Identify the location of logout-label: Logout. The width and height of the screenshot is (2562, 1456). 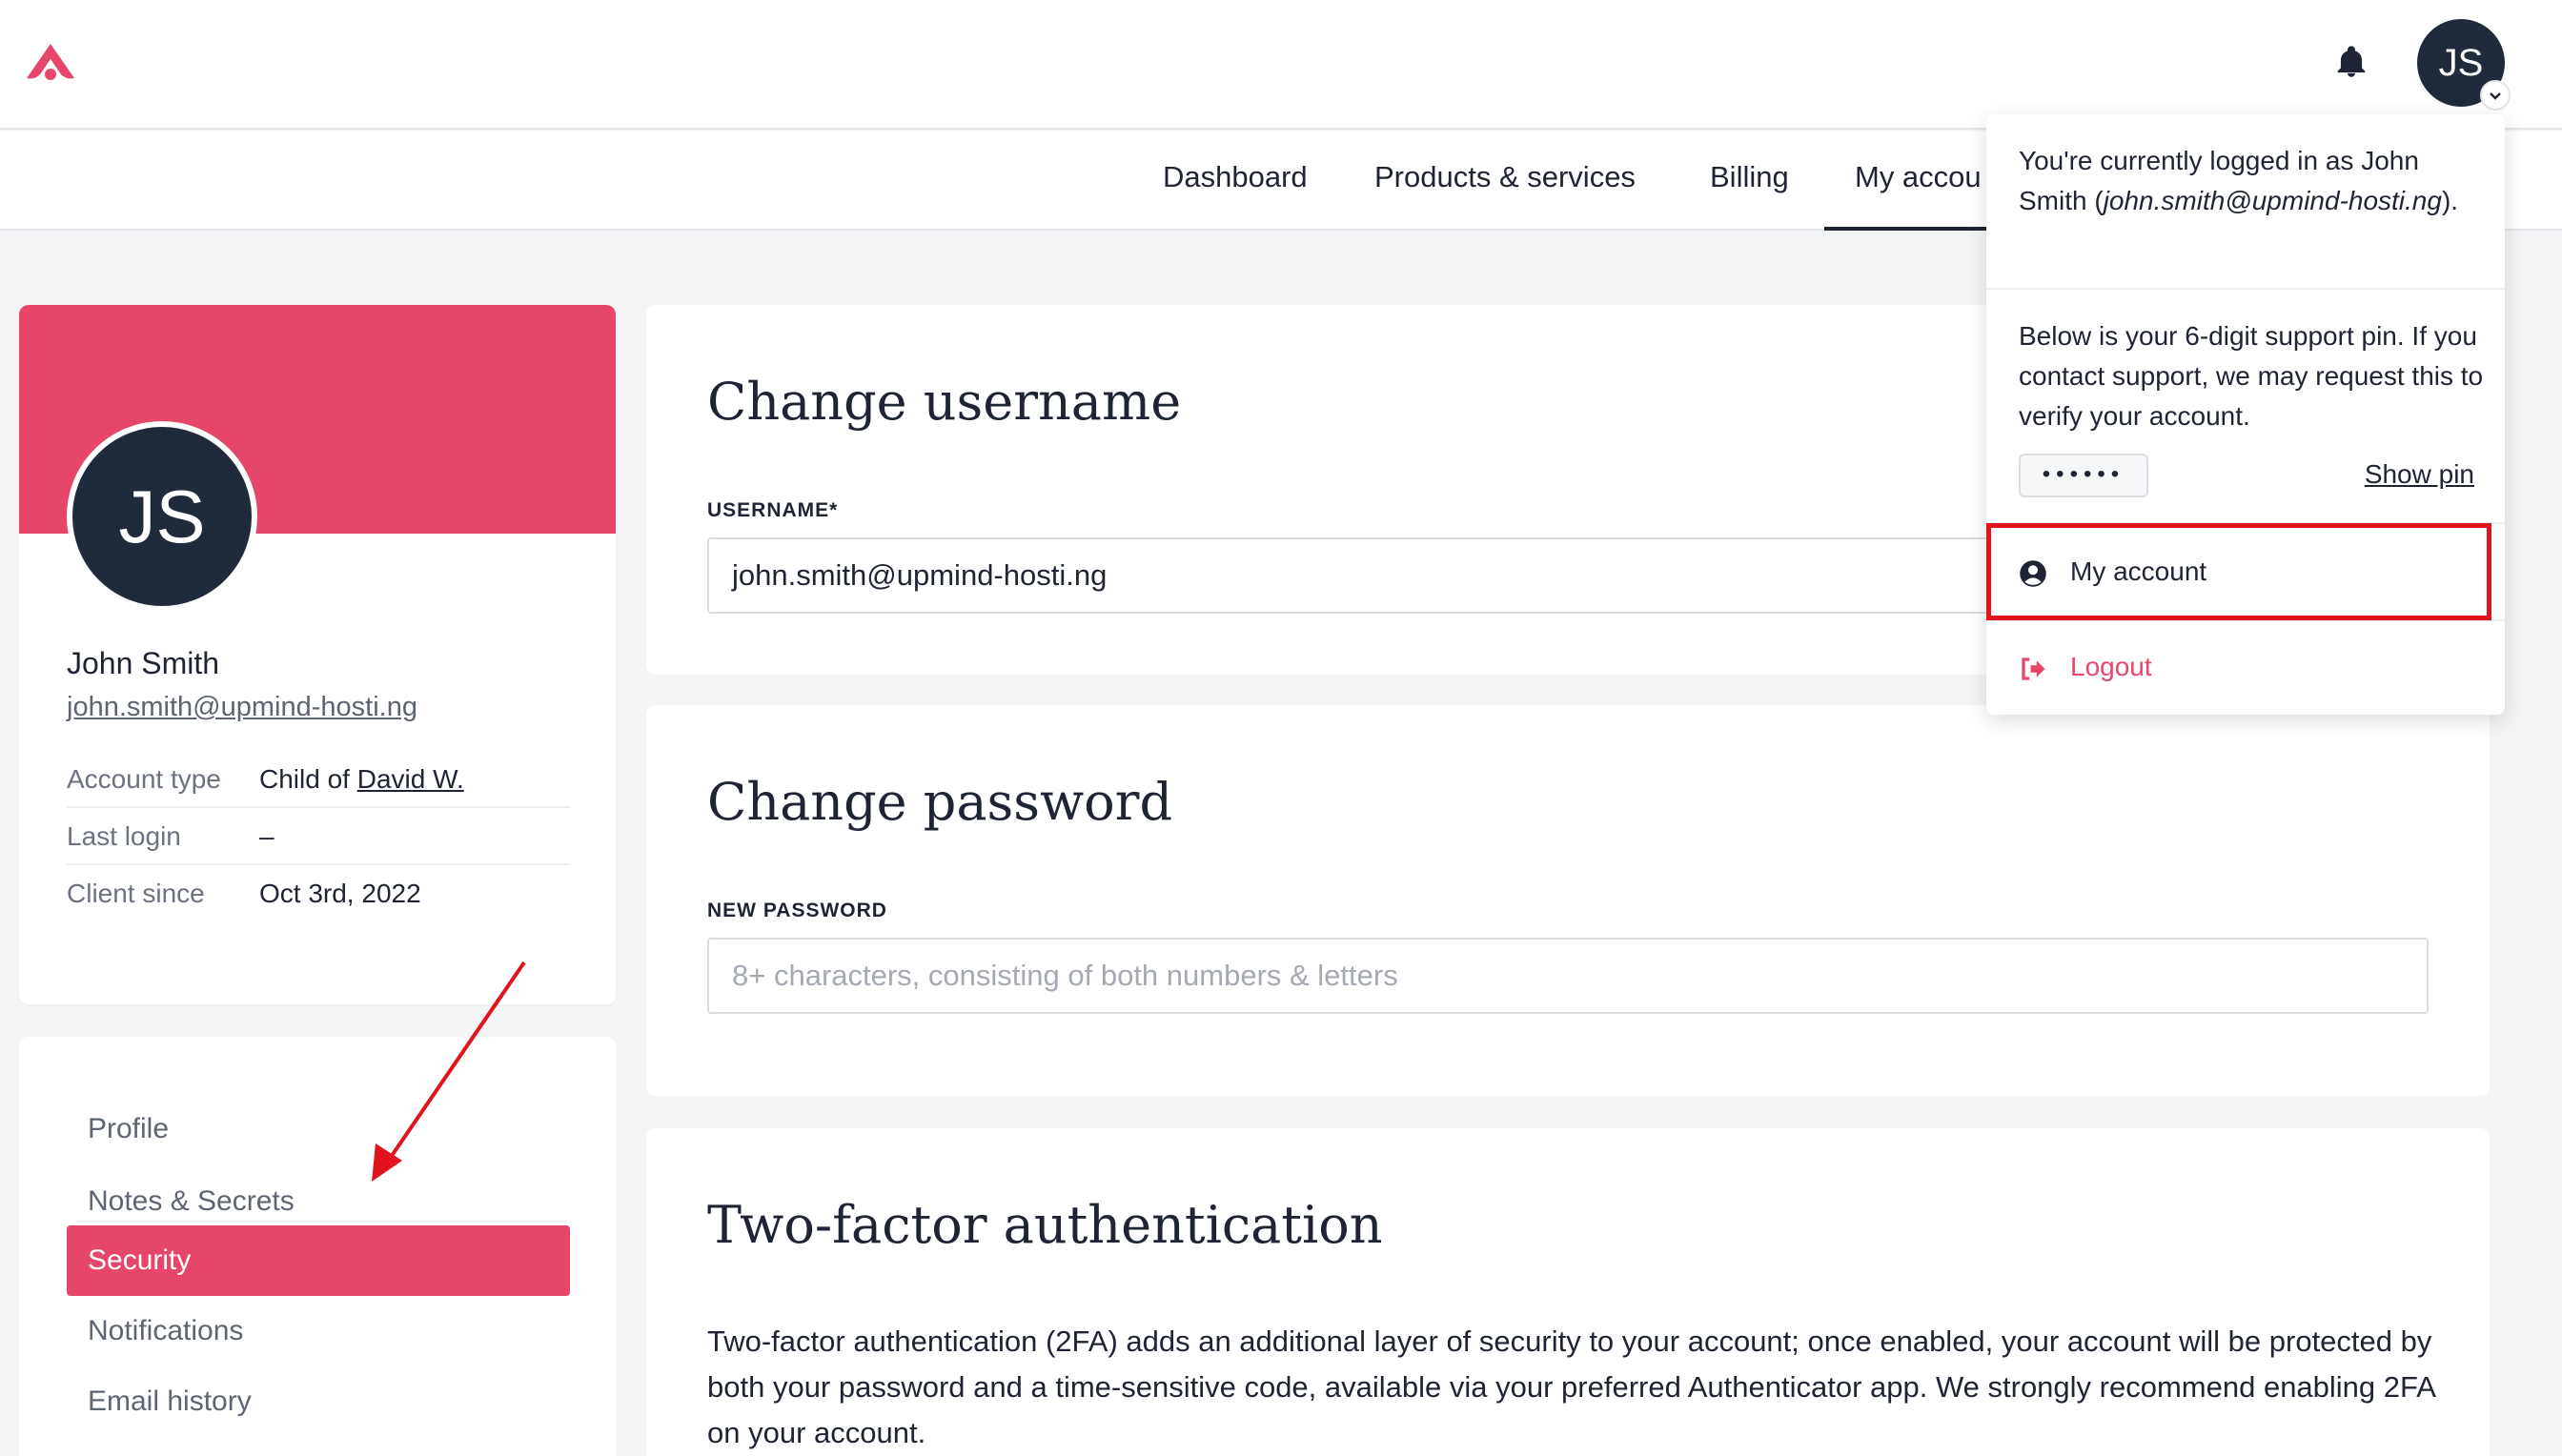
(2111, 666).